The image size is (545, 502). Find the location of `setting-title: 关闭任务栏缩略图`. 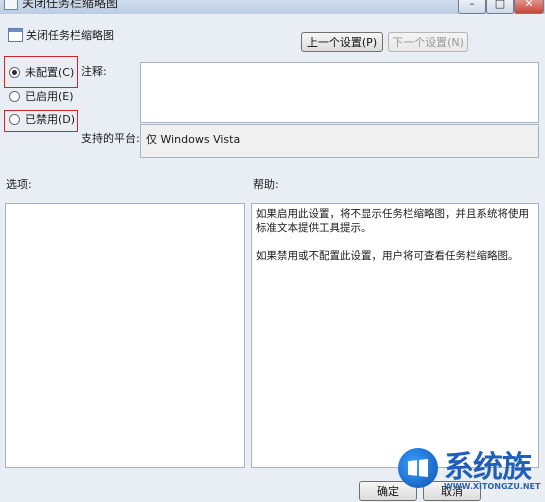

setting-title: 关闭任务栏缩略图 is located at coordinates (70, 35).